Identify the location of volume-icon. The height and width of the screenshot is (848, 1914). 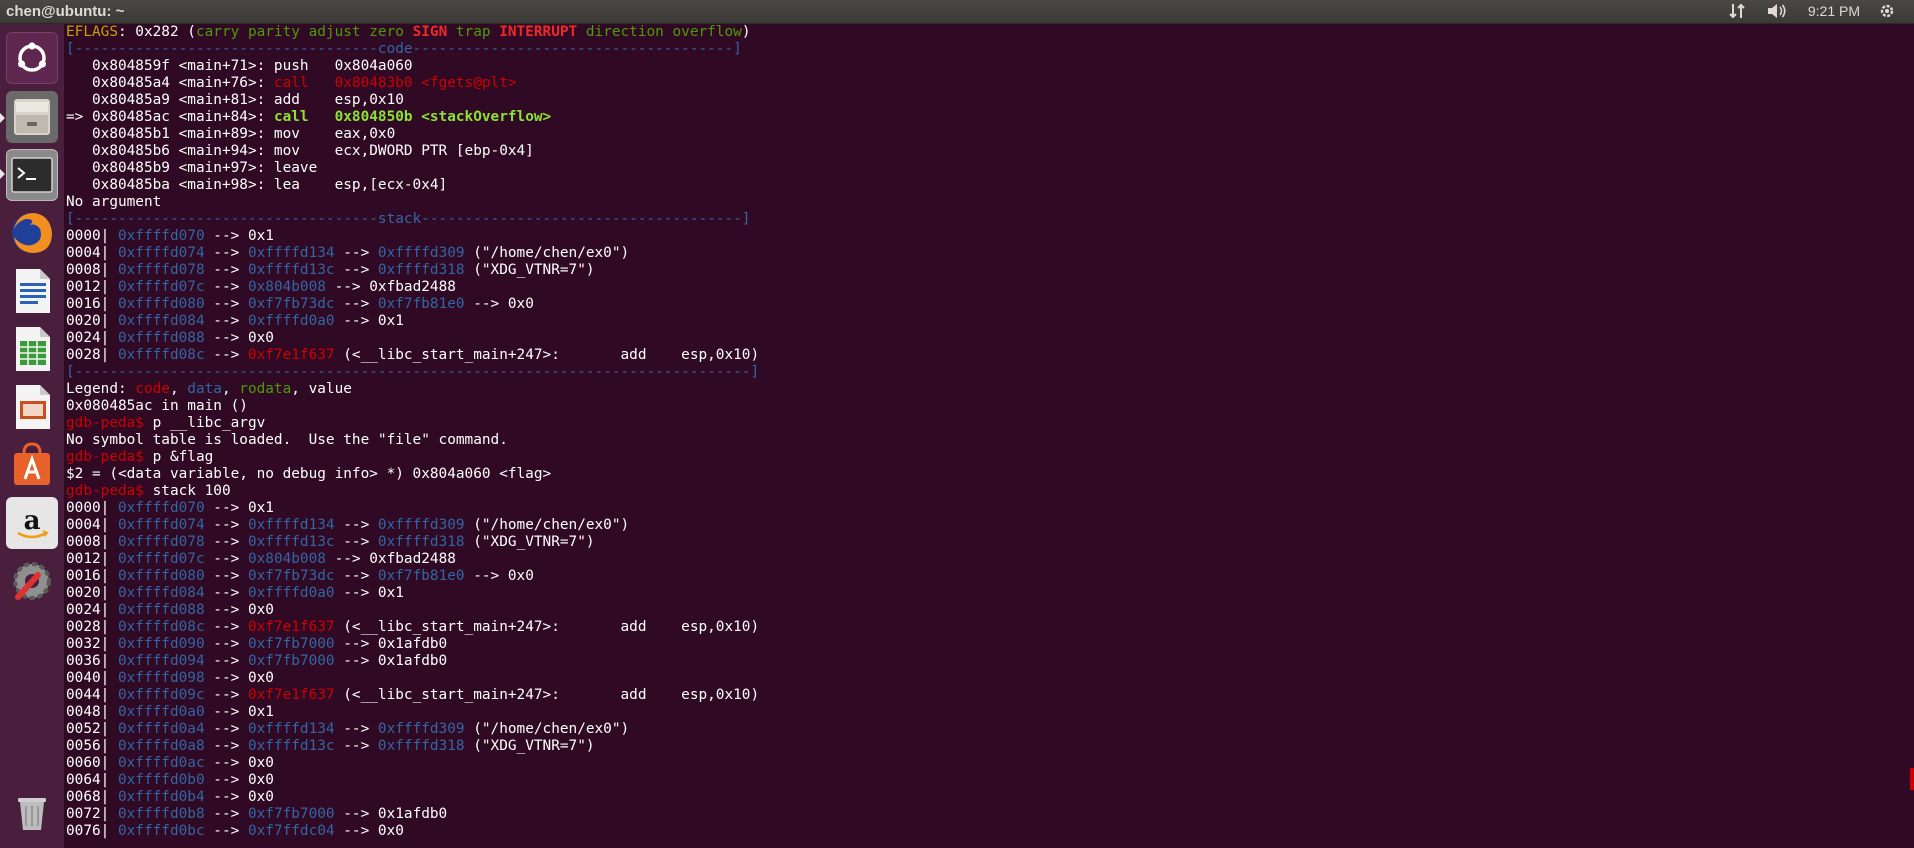
(1776, 11).